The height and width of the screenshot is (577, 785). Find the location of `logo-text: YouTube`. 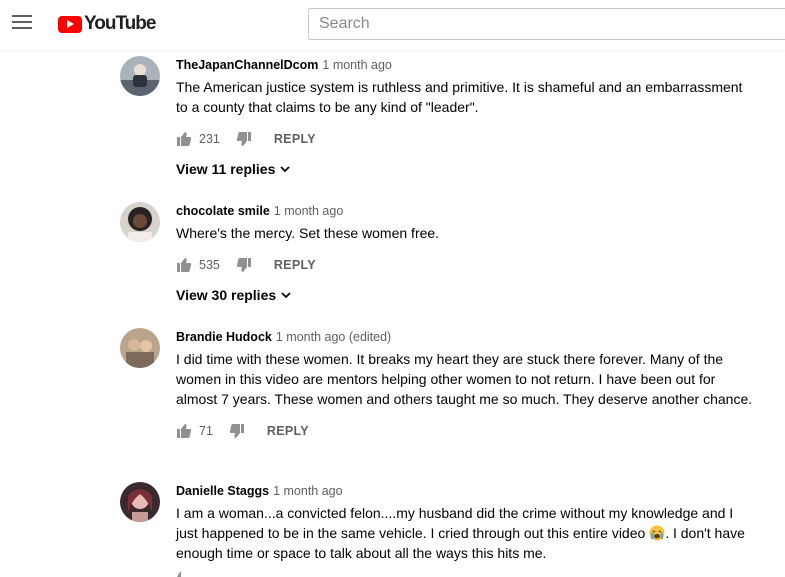

logo-text: YouTube is located at coordinates (120, 23).